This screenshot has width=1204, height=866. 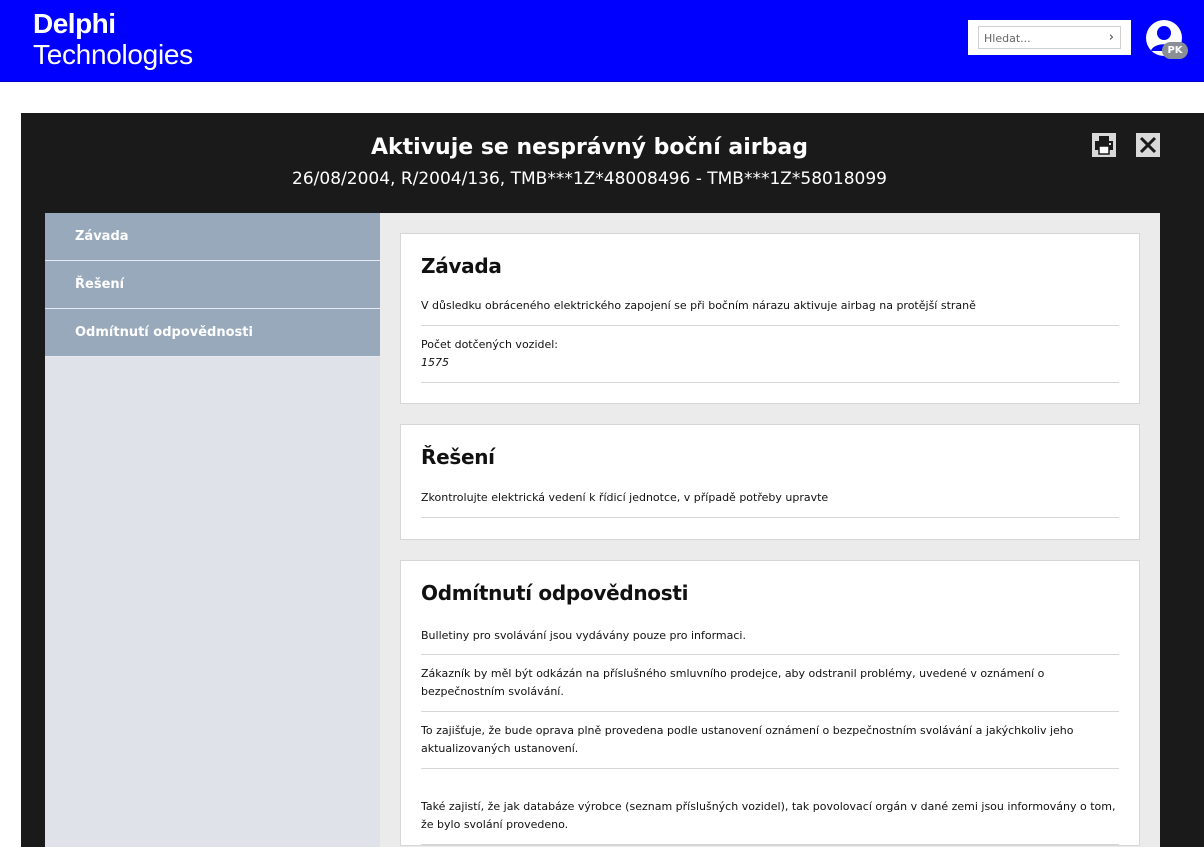 I want to click on close-button, so click(x=1148, y=145).